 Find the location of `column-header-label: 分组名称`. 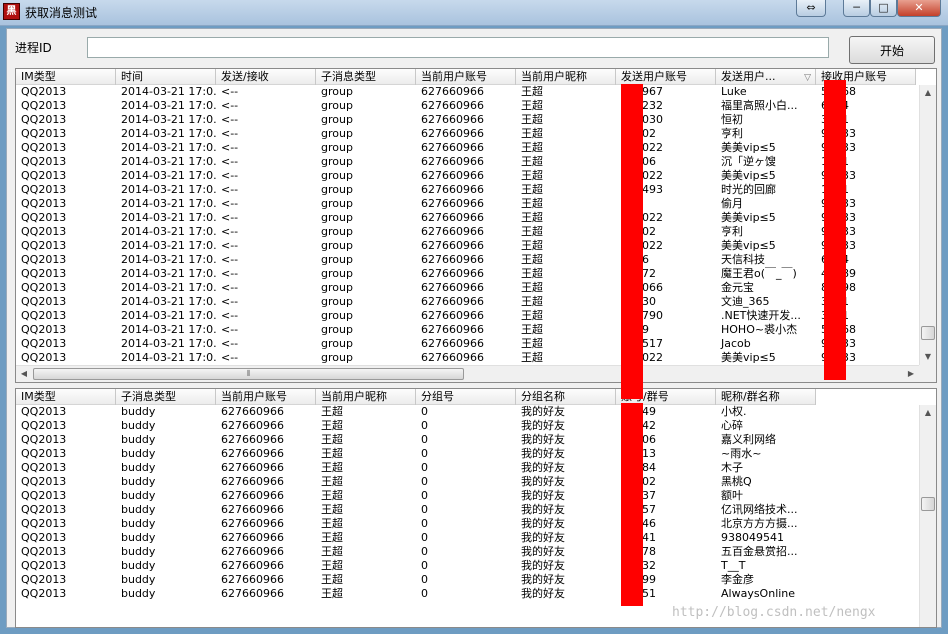

column-header-label: 分组名称 is located at coordinates (543, 396).